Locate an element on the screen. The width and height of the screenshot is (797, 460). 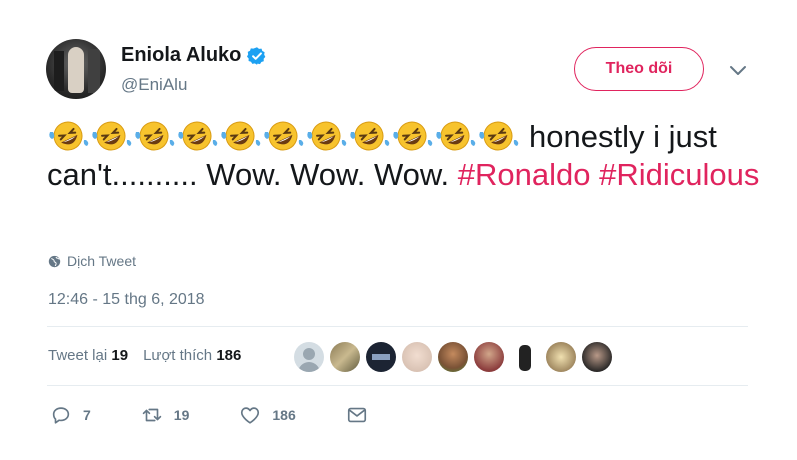
user-name-text: Eniola Aluko is located at coordinates (181, 55).